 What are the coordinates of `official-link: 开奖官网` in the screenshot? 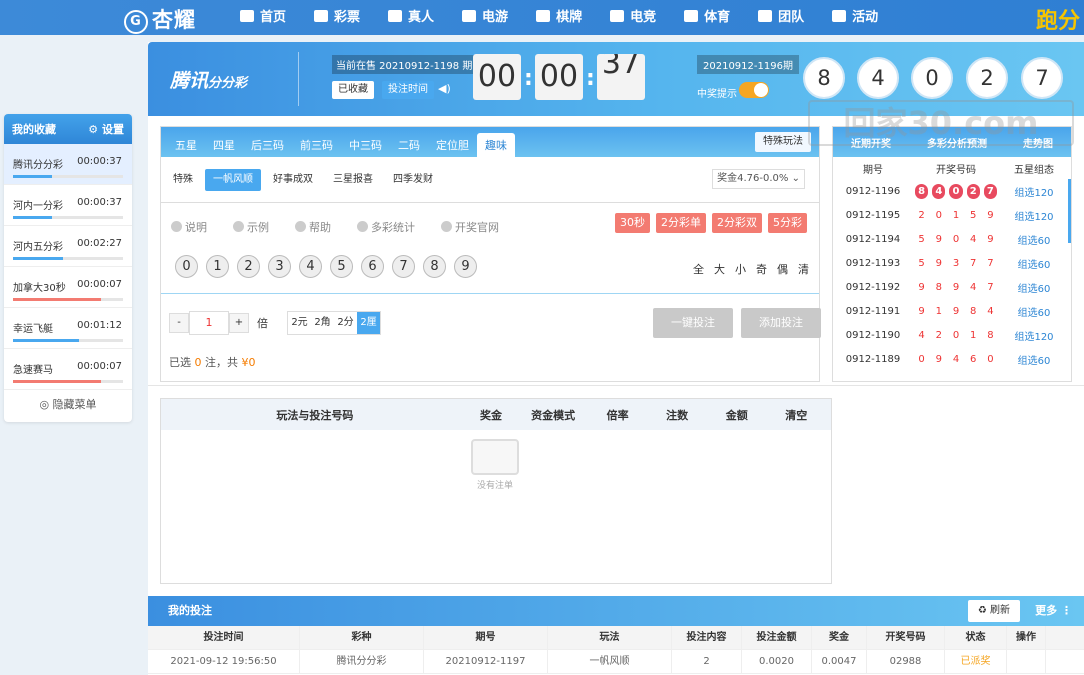 It's located at (476, 227).